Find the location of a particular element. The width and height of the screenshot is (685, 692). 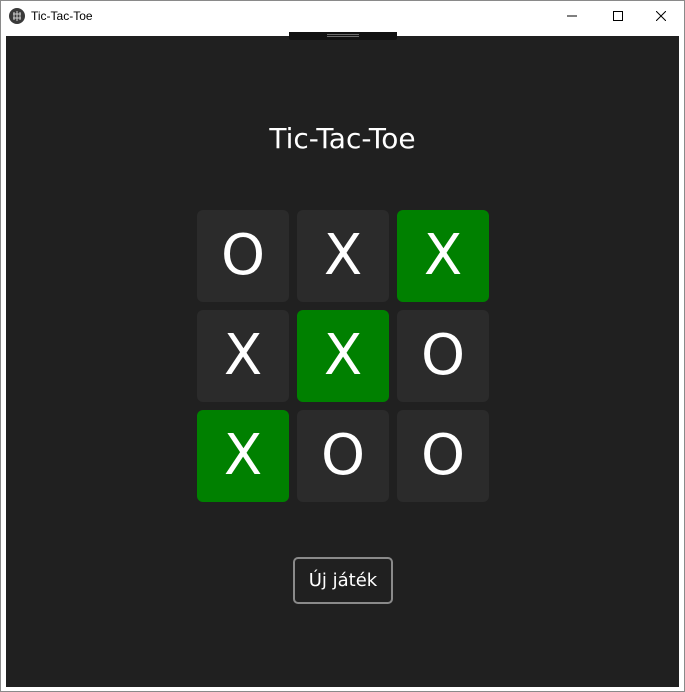

app-icon is located at coordinates (17, 16).